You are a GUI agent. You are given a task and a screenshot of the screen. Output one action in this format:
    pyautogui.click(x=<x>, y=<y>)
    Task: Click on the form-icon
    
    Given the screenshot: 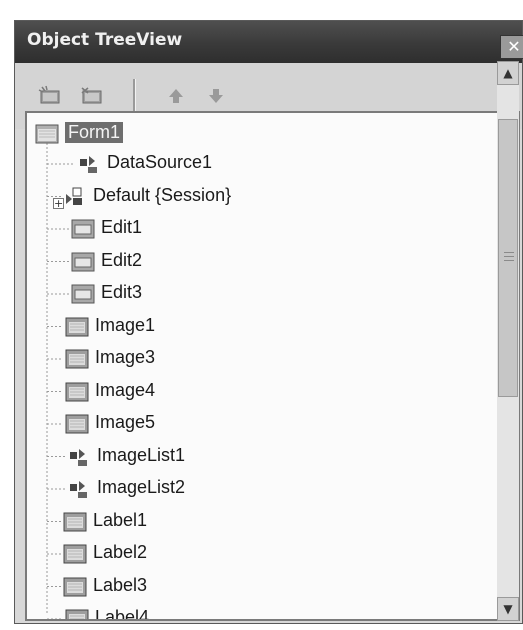 What is the action you would take?
    pyautogui.click(x=47, y=134)
    